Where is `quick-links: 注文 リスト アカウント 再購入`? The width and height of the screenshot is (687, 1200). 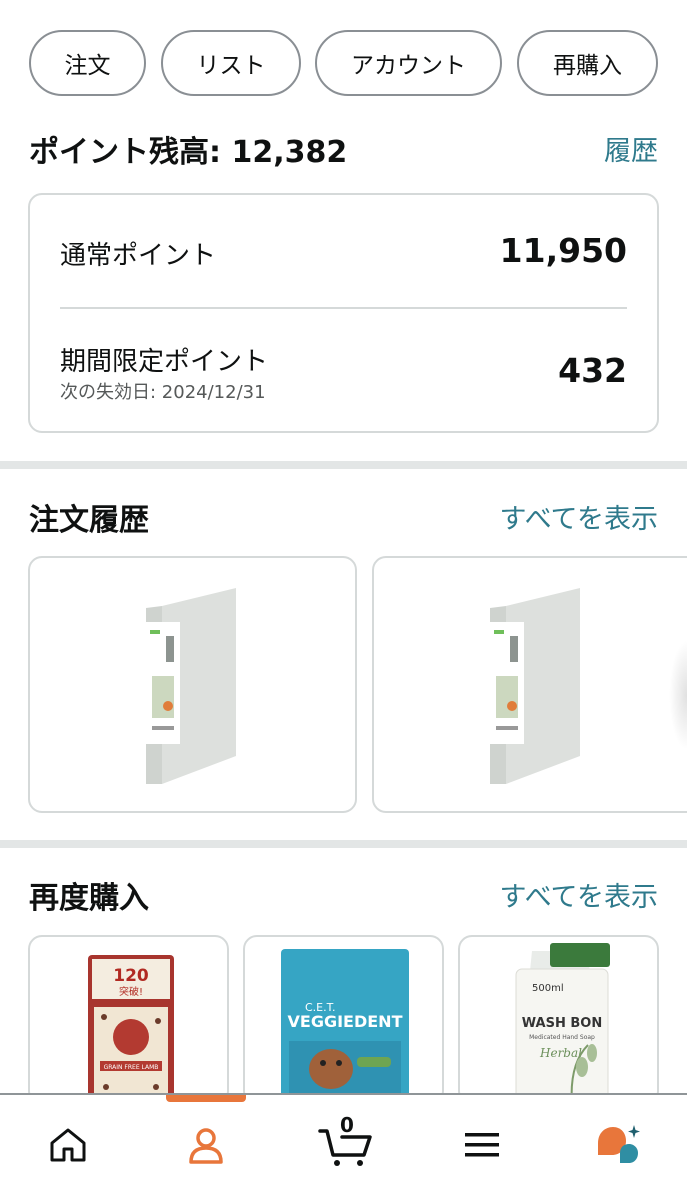 quick-links: 注文 リスト アカウント 再購入 is located at coordinates (358, 64).